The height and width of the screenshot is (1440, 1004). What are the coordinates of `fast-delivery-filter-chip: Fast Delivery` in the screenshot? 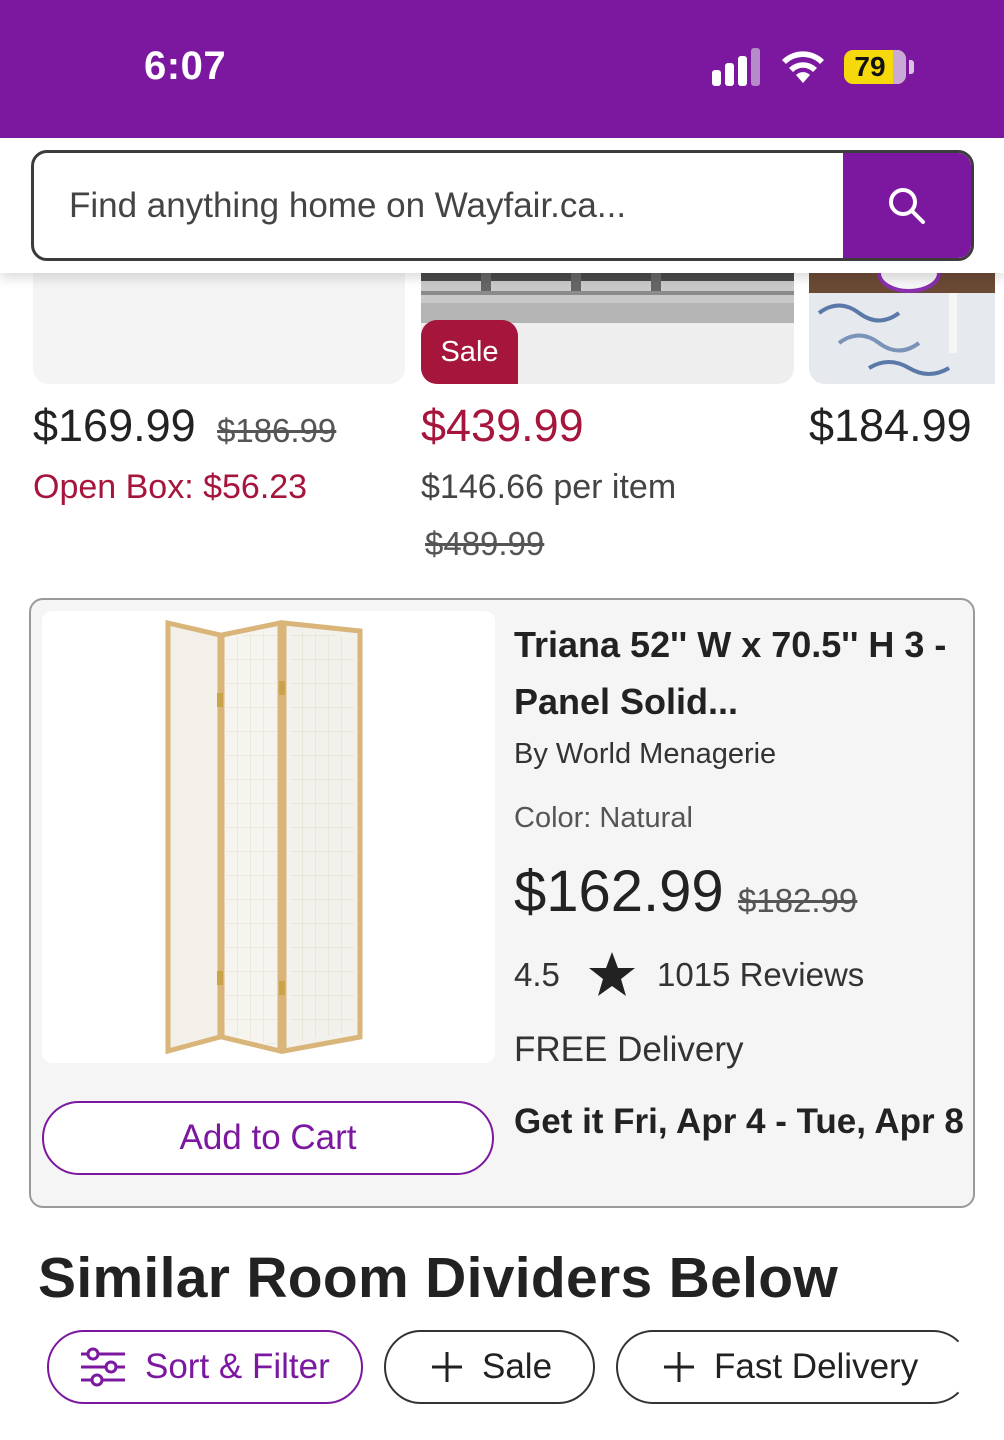 It's located at (793, 1367).